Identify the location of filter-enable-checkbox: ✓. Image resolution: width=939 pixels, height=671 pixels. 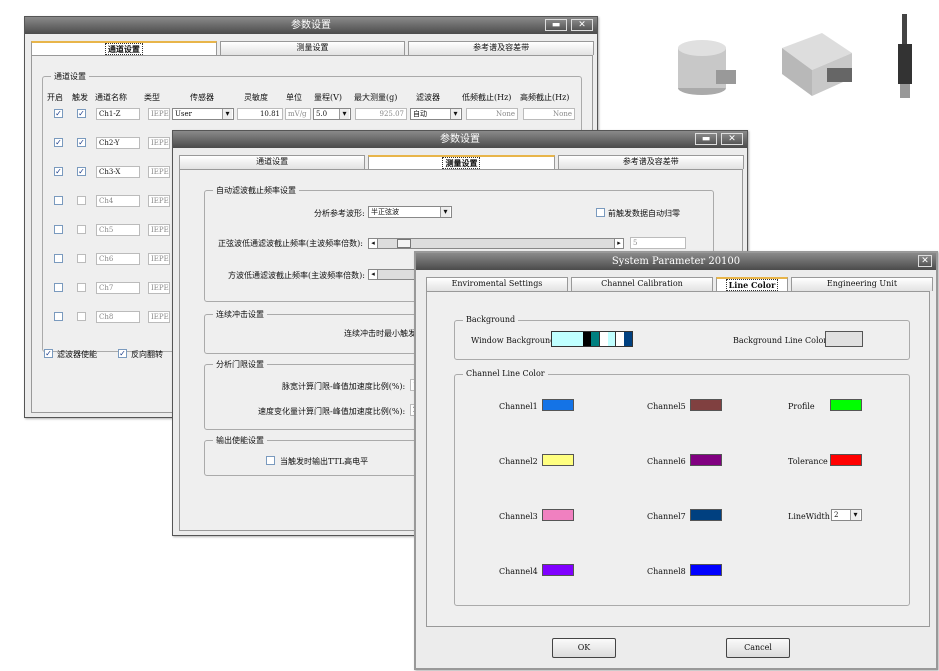
(48, 353).